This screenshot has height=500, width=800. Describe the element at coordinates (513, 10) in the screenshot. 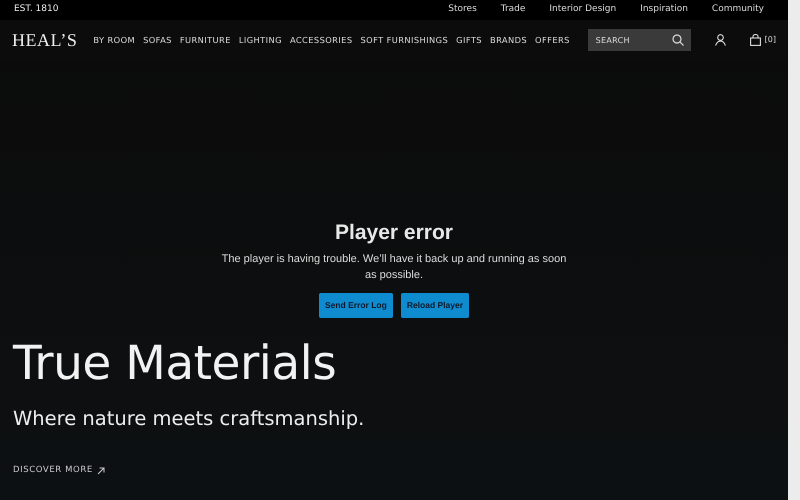

I see `top-link: Trade` at that location.